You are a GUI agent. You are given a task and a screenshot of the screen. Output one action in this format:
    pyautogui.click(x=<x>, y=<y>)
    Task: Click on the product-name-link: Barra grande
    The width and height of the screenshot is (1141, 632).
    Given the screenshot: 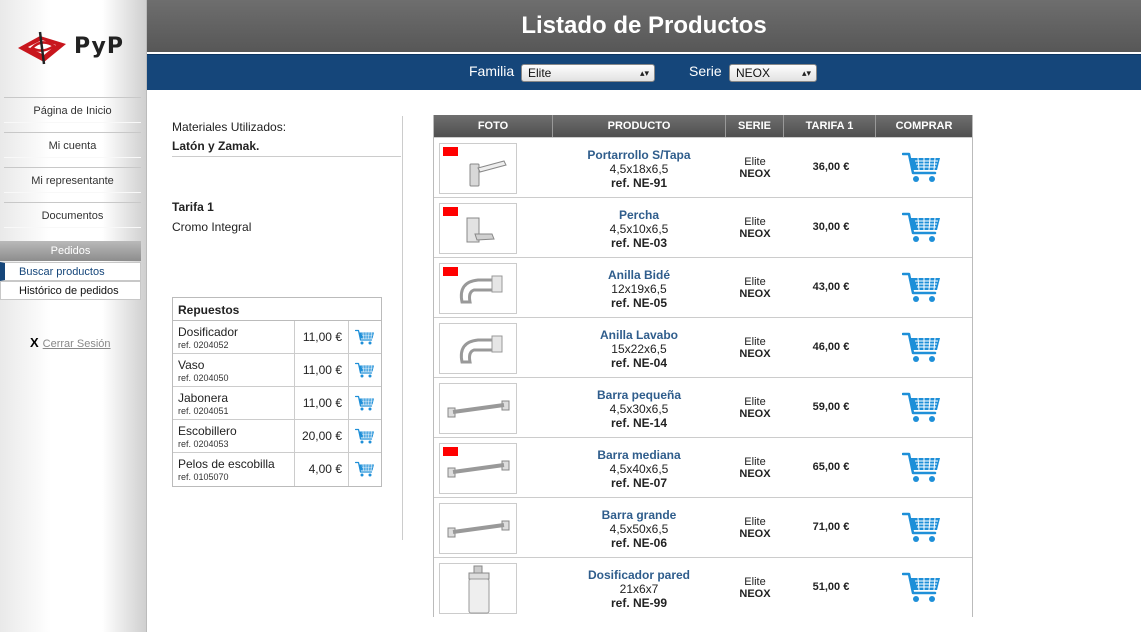 What is the action you would take?
    pyautogui.click(x=639, y=515)
    